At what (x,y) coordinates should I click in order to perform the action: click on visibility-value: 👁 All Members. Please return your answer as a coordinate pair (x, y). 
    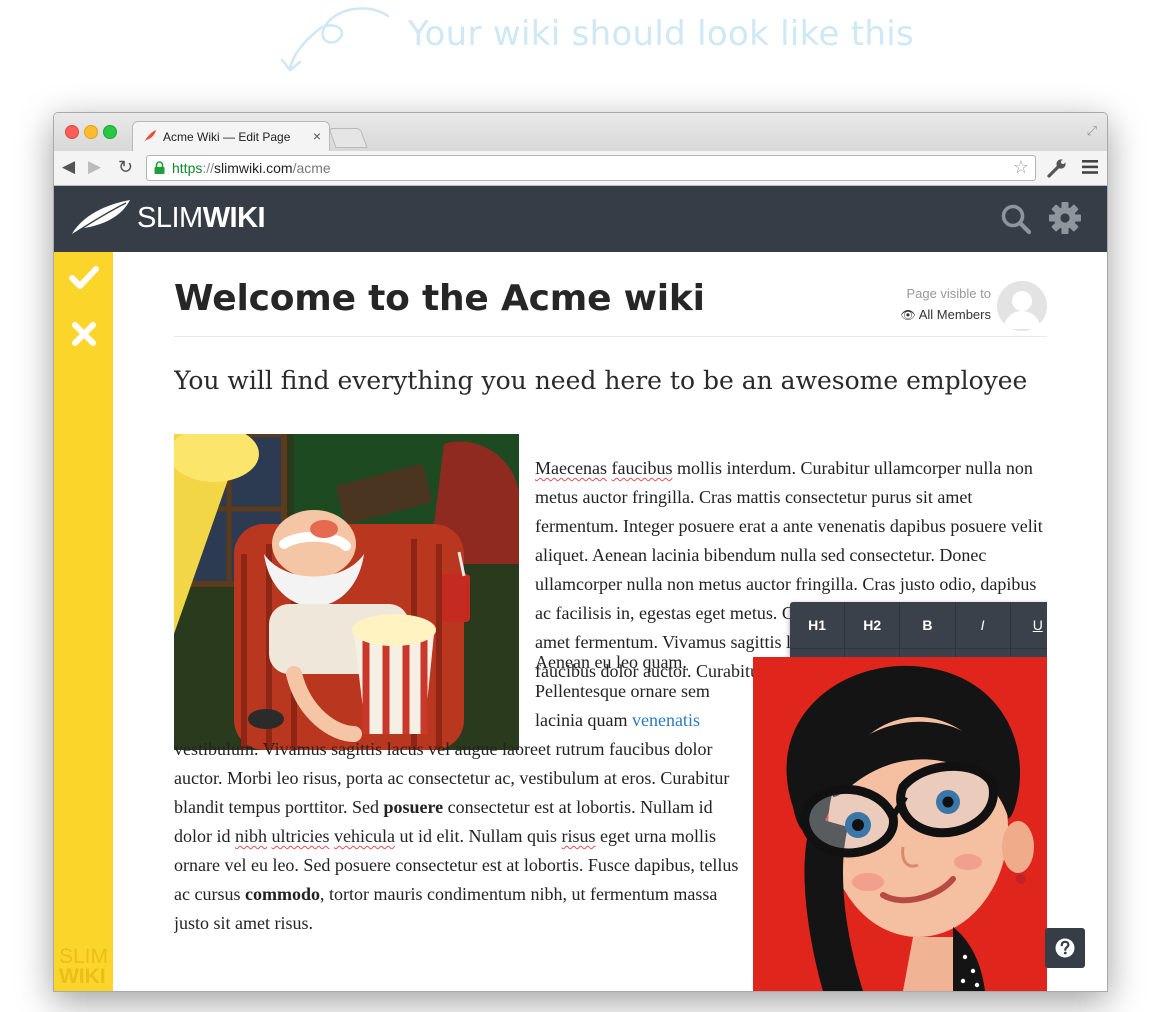
    Looking at the image, I should click on (946, 314).